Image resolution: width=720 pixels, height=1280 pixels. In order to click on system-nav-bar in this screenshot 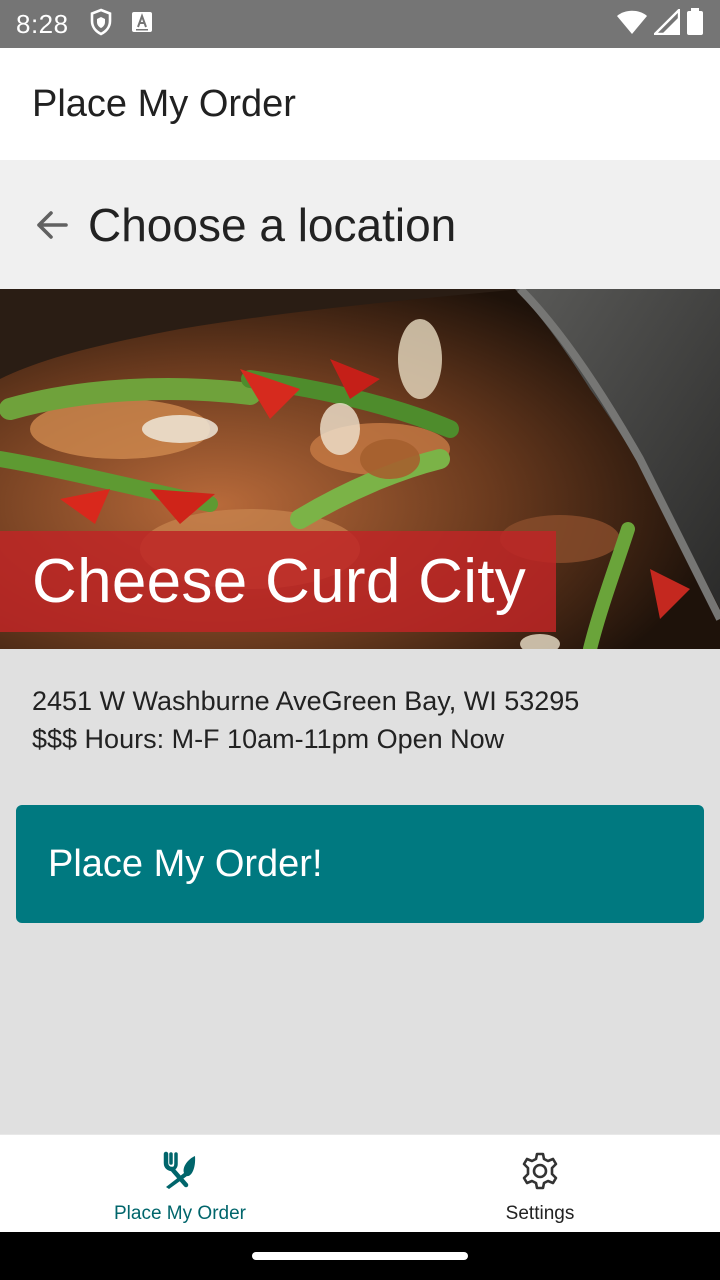, I will do `click(360, 1256)`.